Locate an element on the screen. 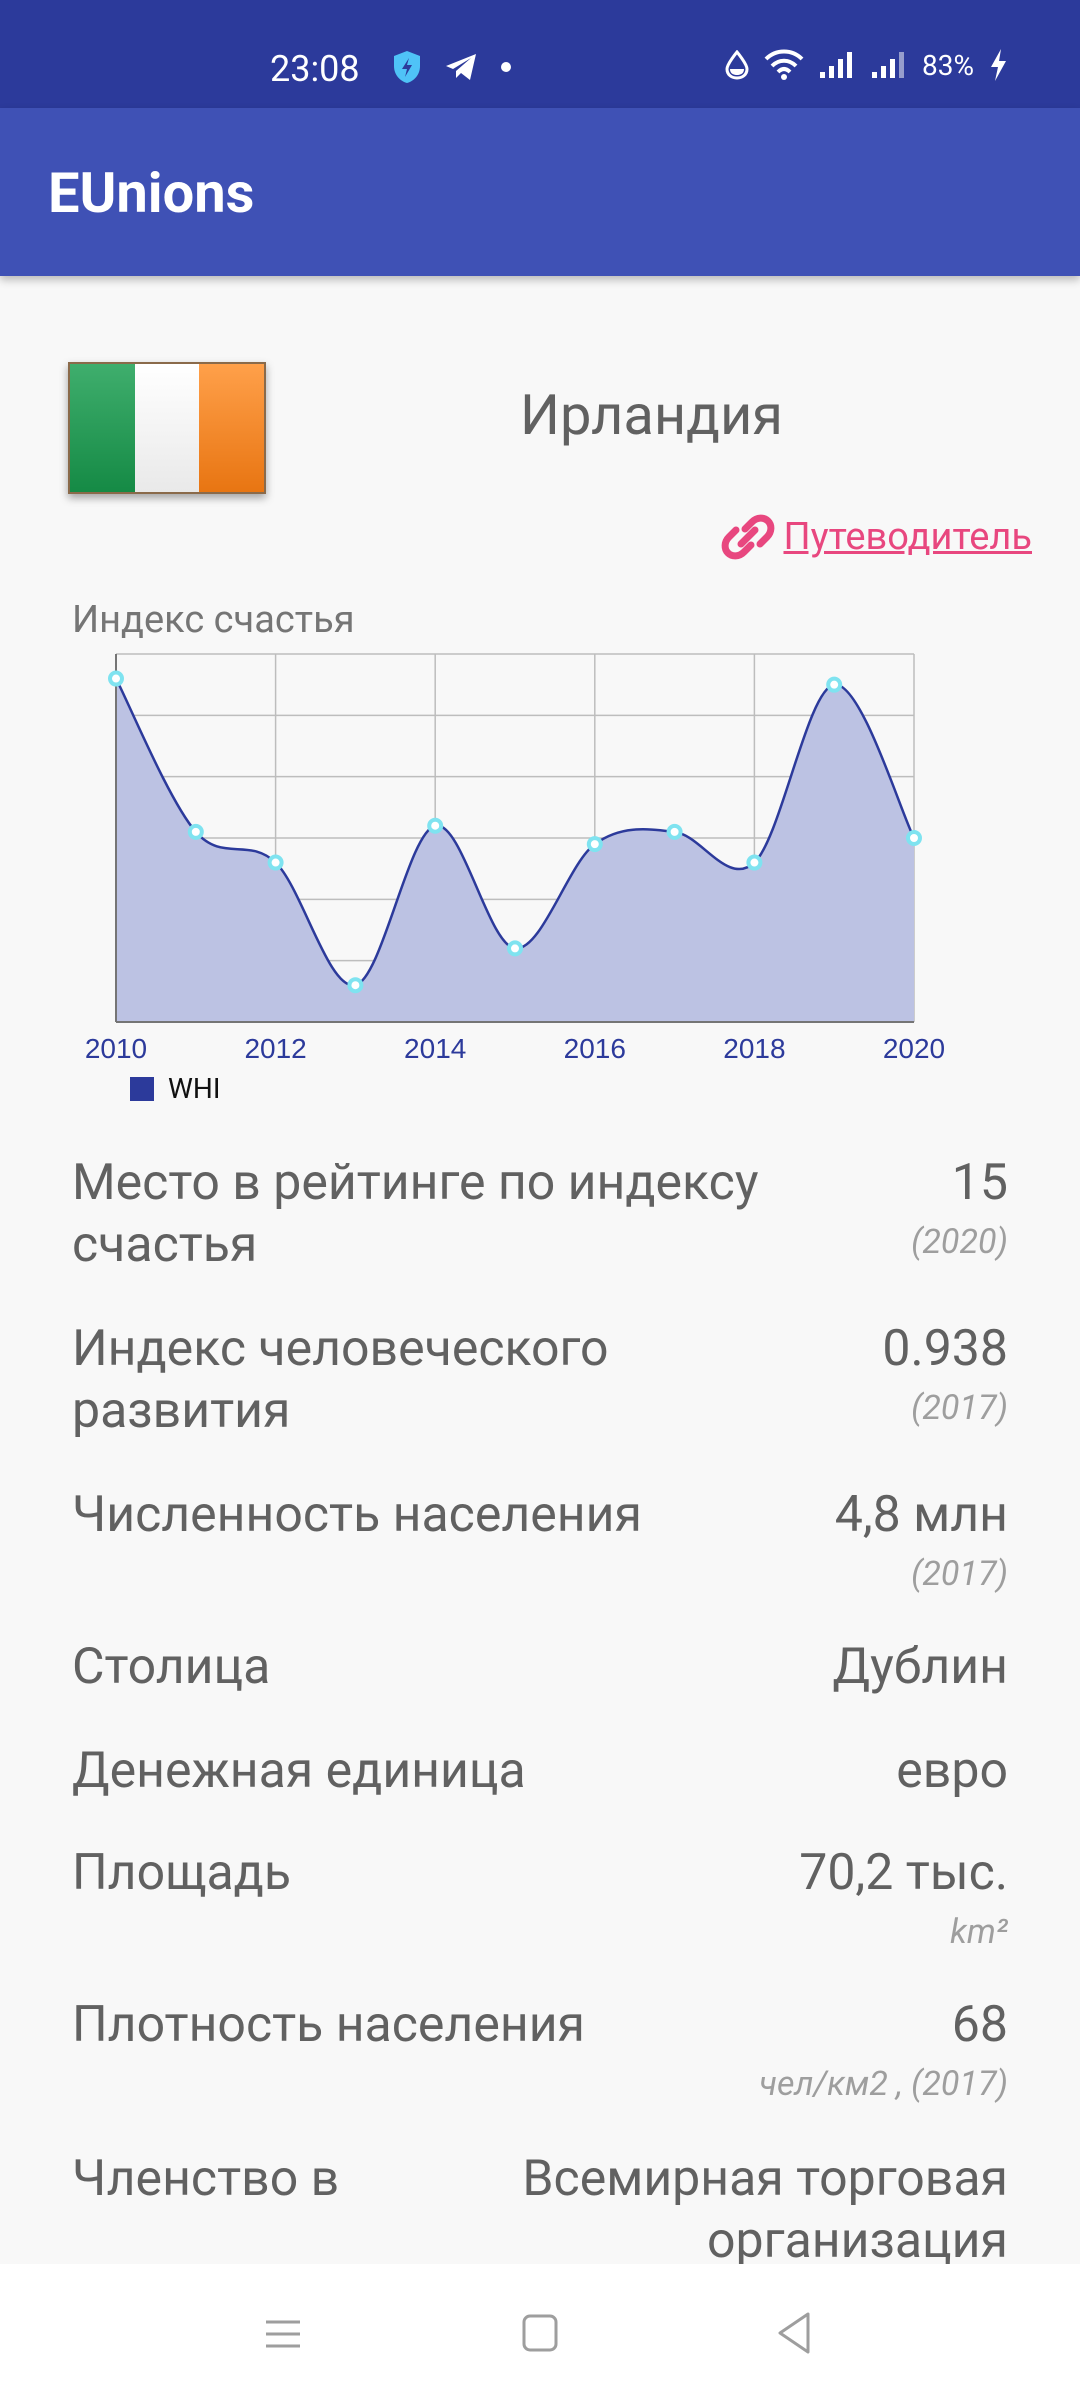  fact-label: Денежная единица is located at coordinates (299, 1771).